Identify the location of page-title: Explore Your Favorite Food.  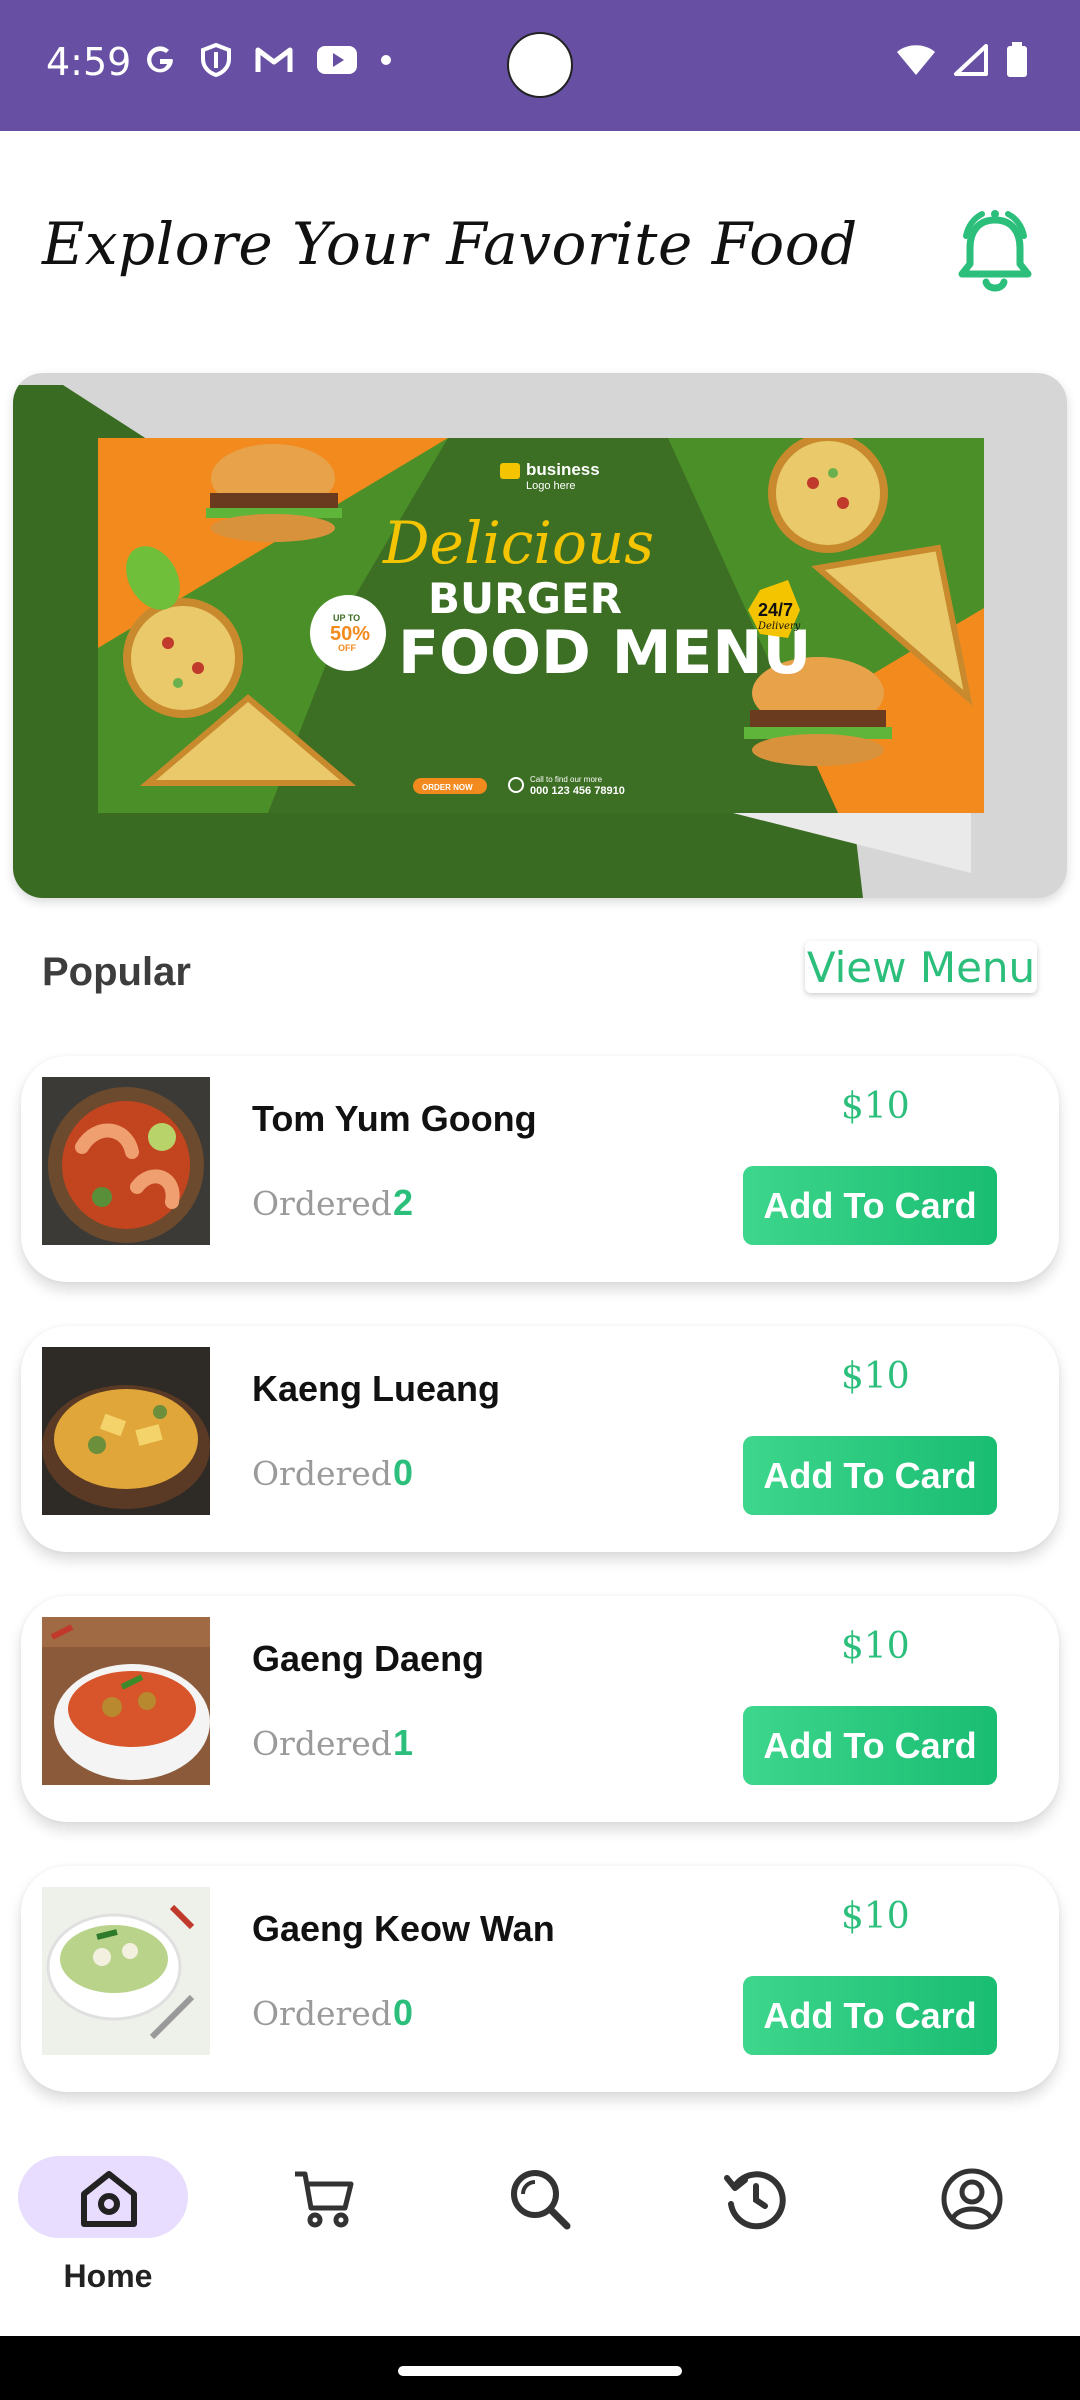
(450, 244).